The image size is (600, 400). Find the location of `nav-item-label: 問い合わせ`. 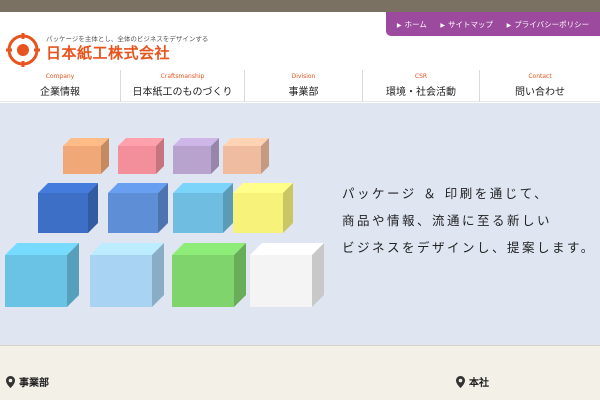

nav-item-label: 問い合わせ is located at coordinates (540, 92).